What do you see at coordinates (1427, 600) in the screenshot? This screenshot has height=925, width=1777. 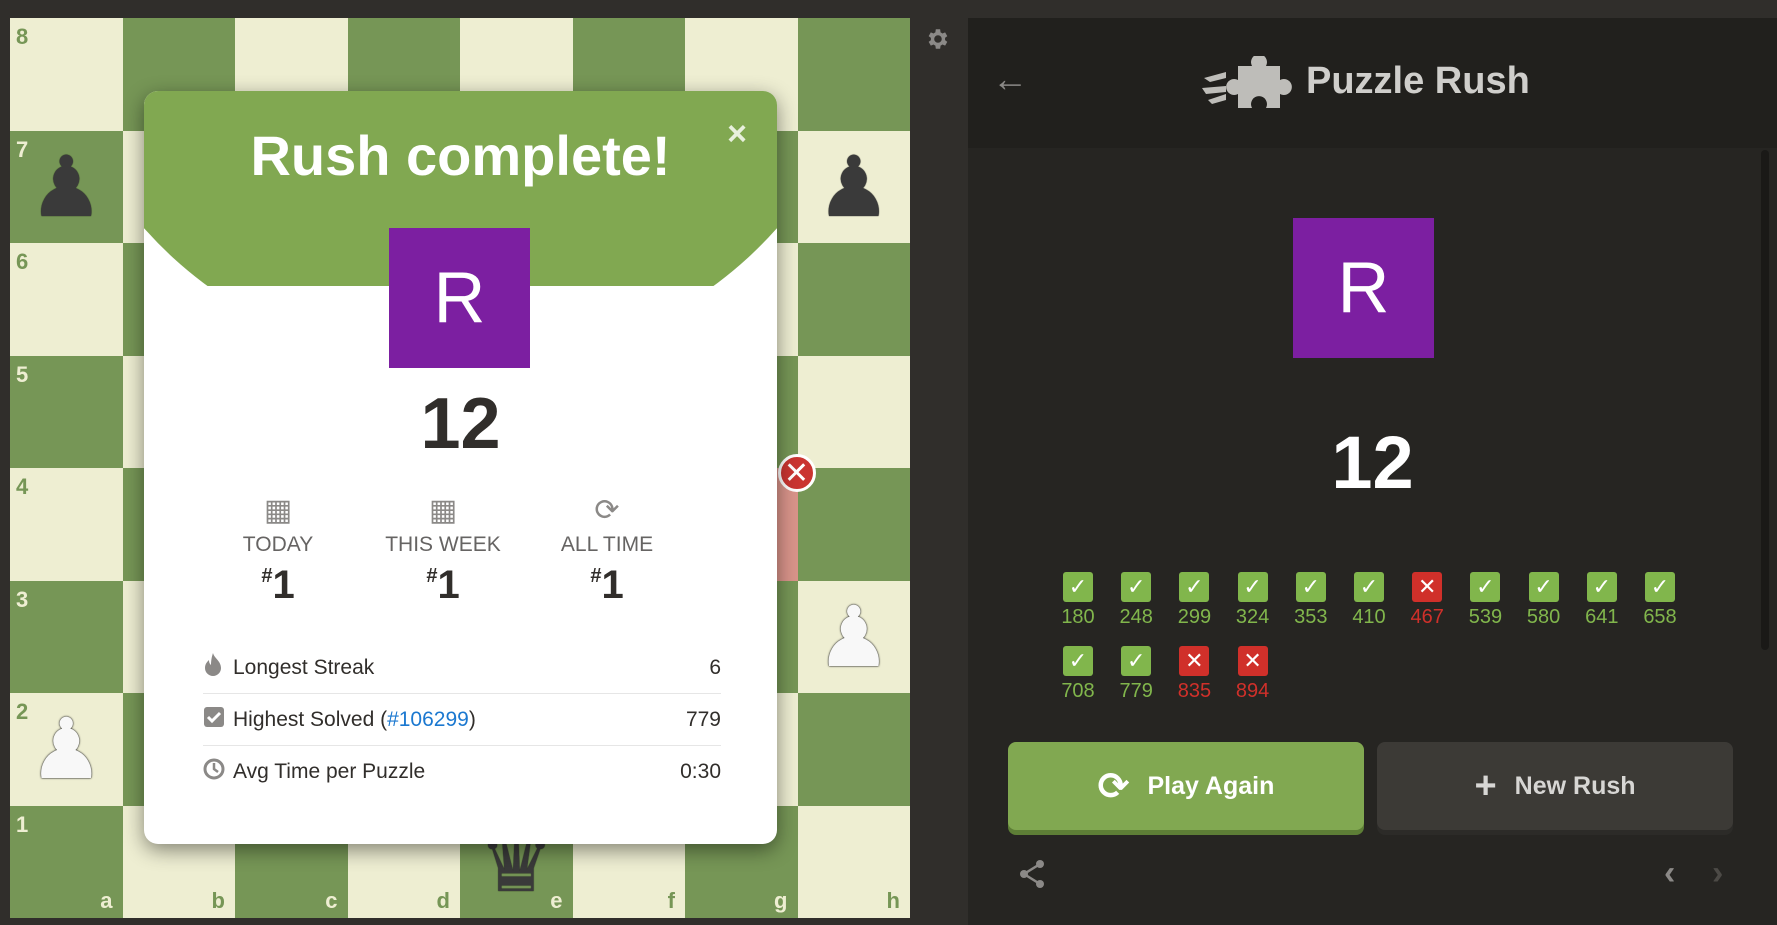 I see `puzzle-result-item: ✕ 467` at bounding box center [1427, 600].